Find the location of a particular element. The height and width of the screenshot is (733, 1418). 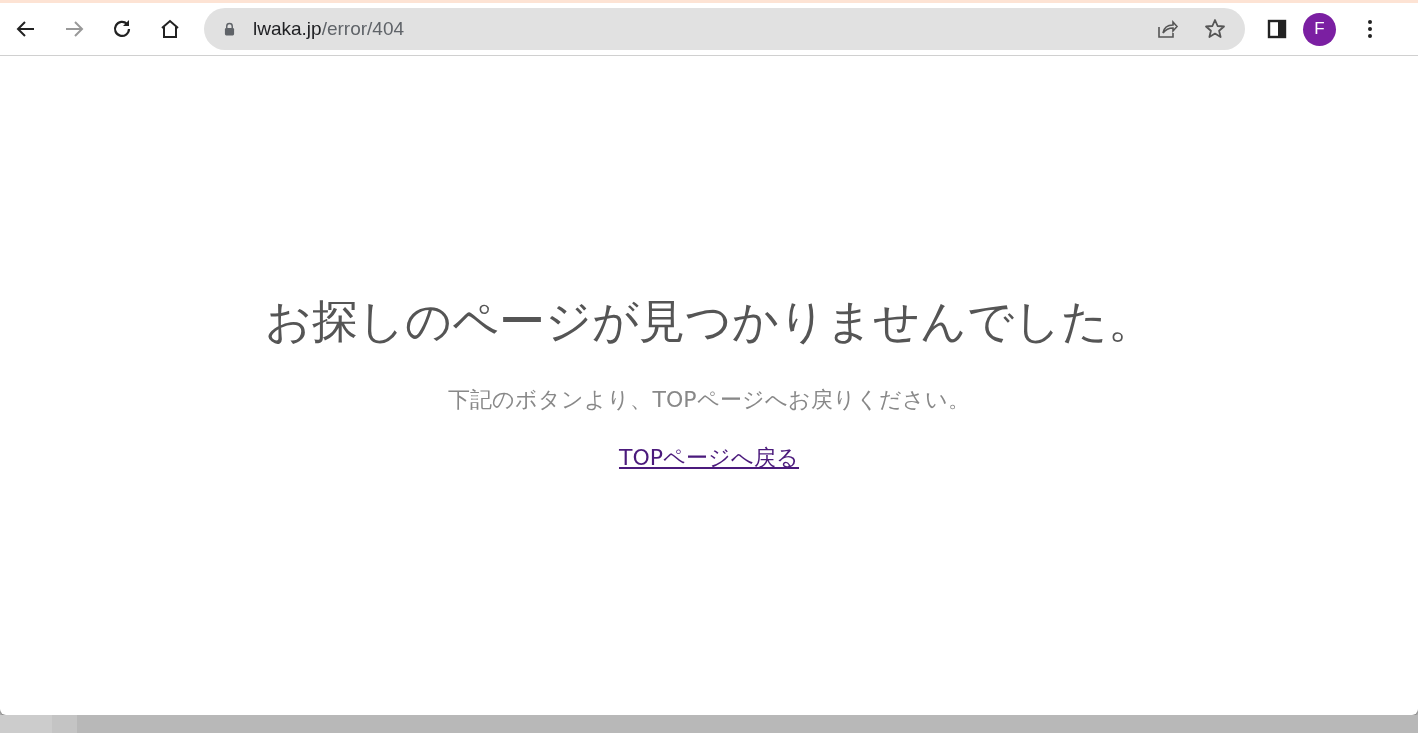

page-message: 下記のボタンより、TOPページへお戻りください。 is located at coordinates (709, 400).